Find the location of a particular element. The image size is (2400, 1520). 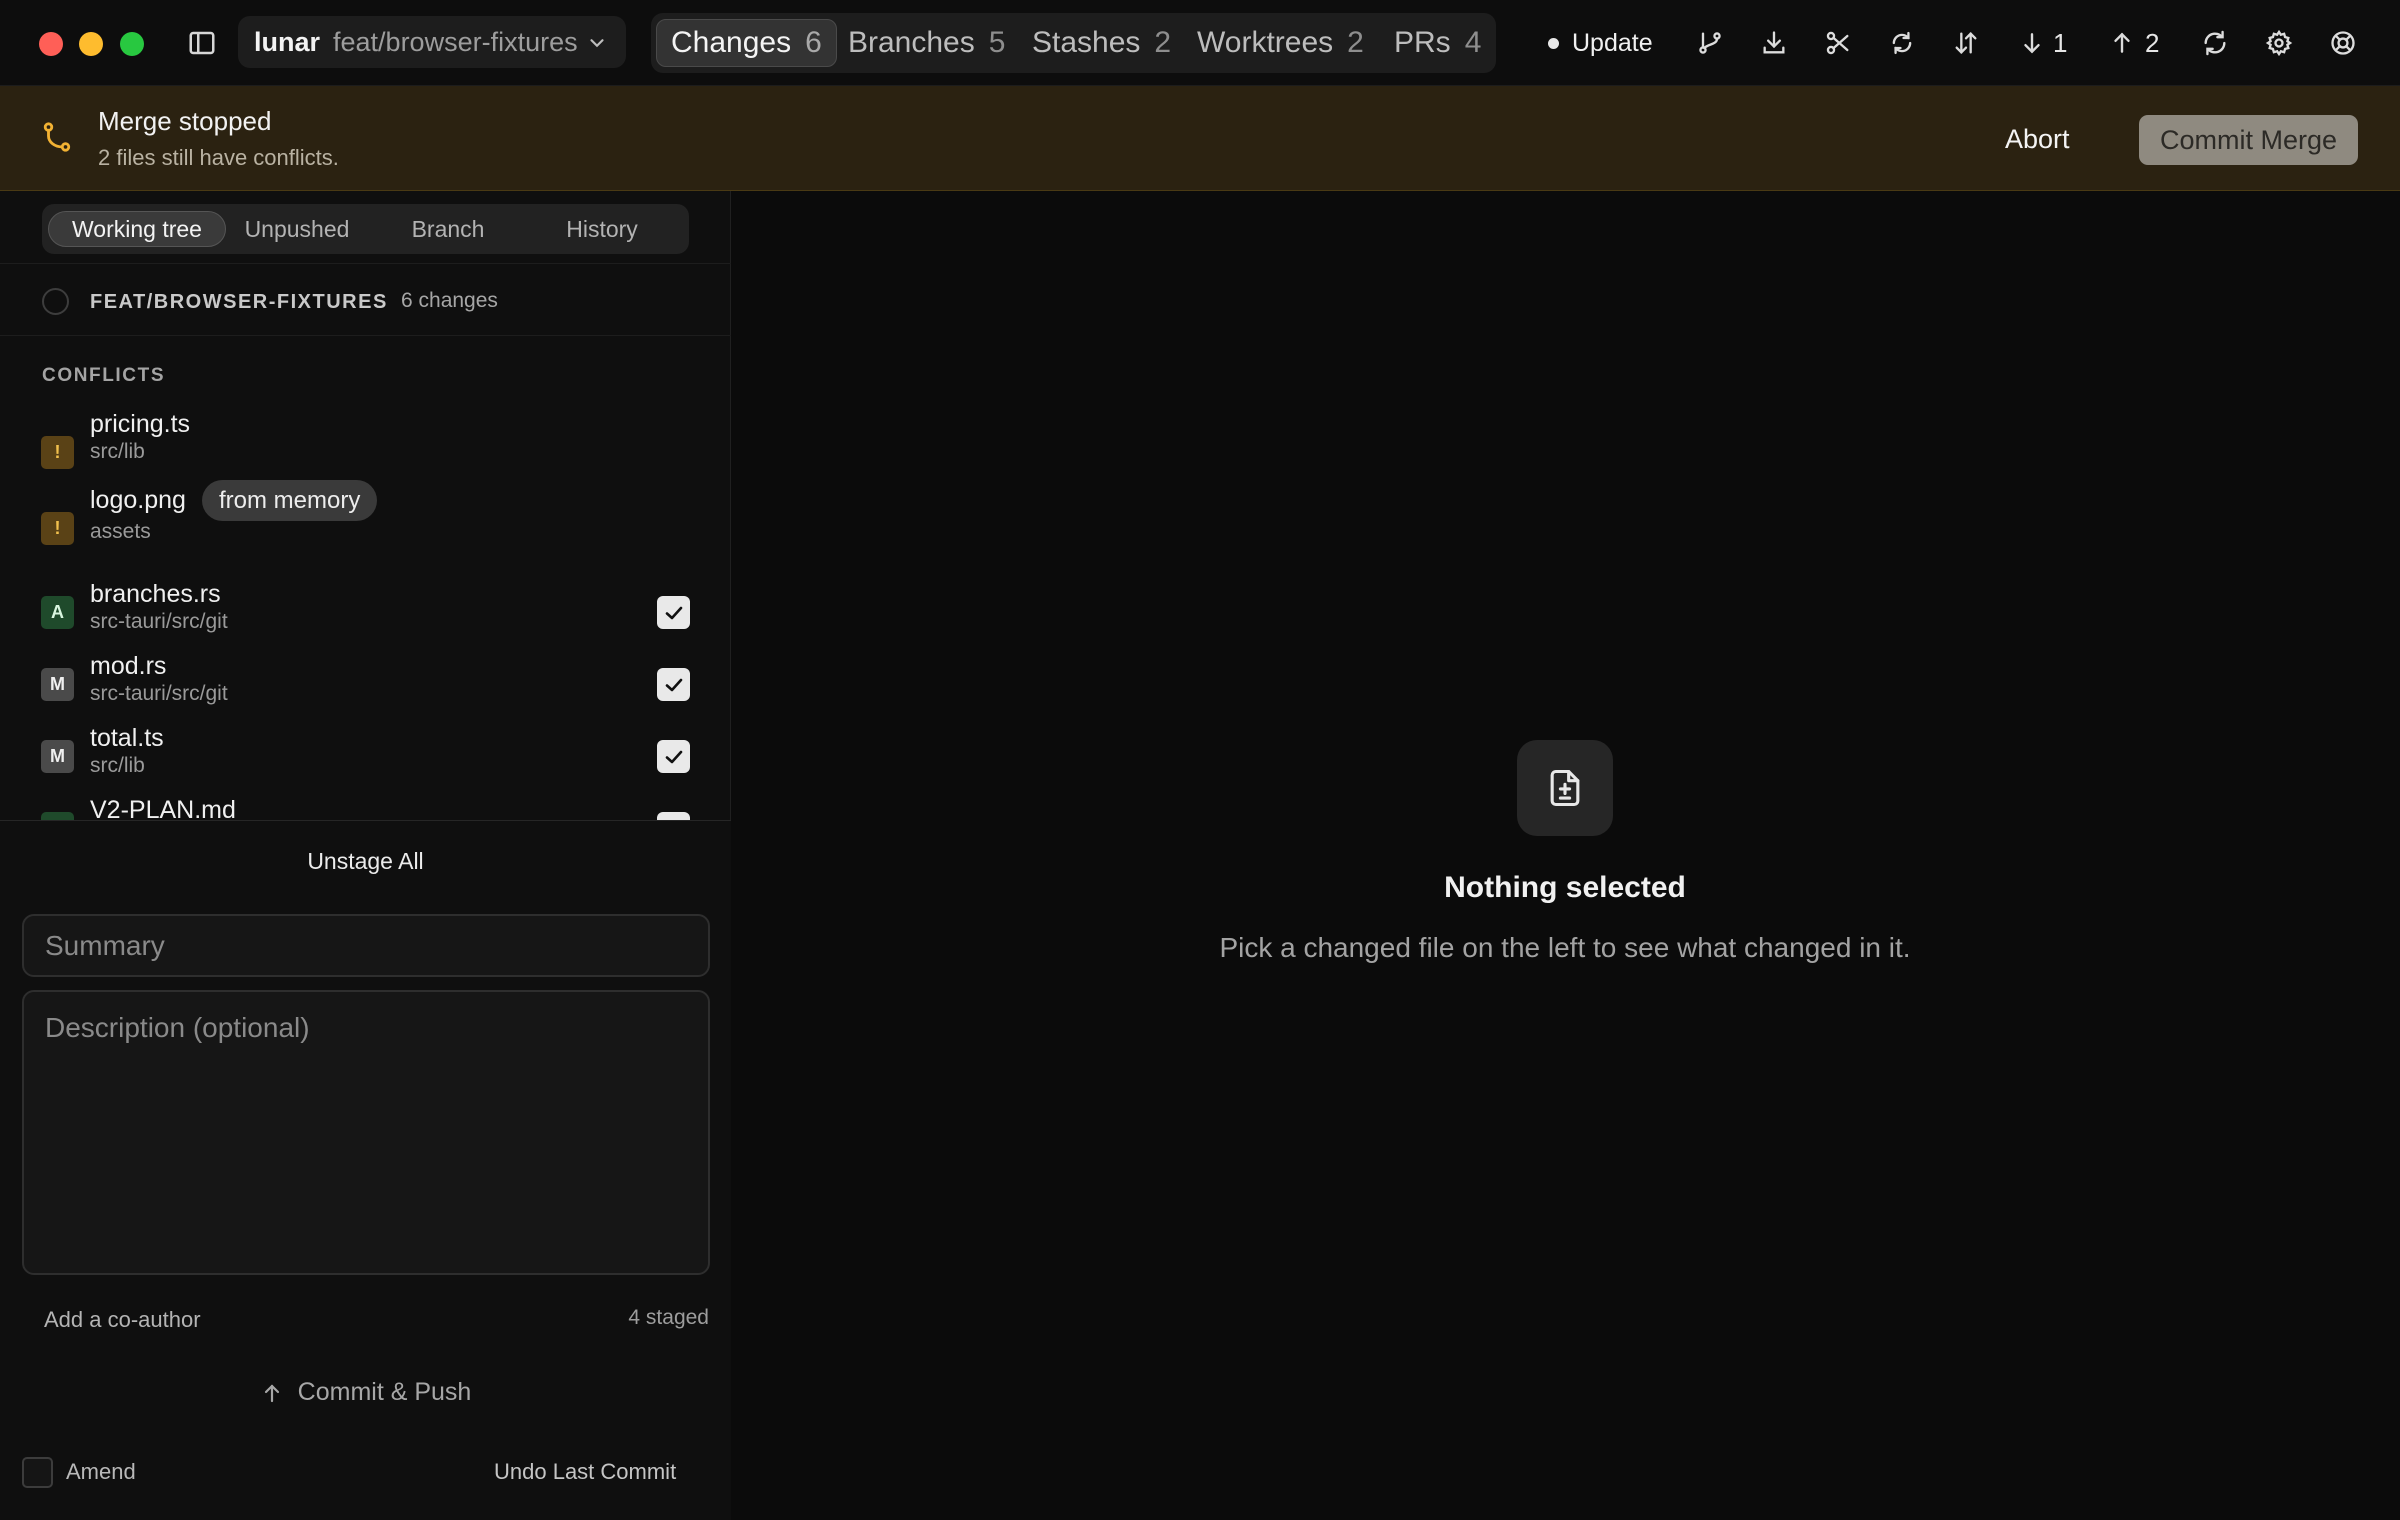

tab-prs: PRs 4 is located at coordinates (1437, 43).